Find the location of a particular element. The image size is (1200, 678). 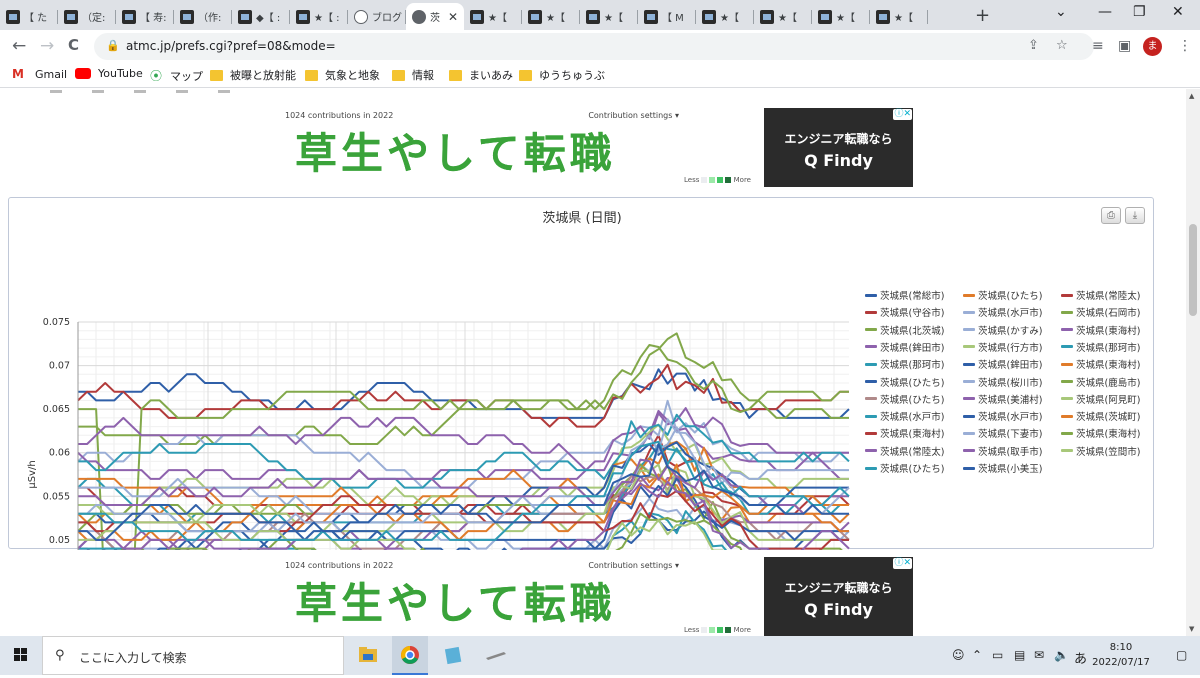

legend-item: 茨城県(石岡市) is located at coordinates (1100, 312).